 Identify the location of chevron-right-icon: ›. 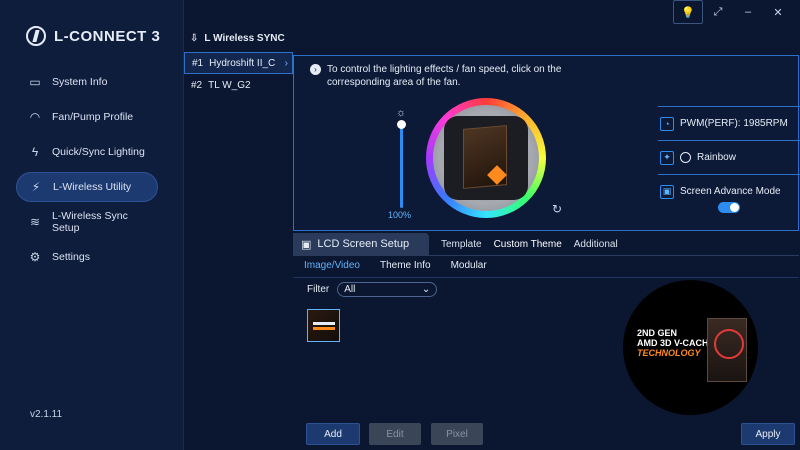
(286, 63).